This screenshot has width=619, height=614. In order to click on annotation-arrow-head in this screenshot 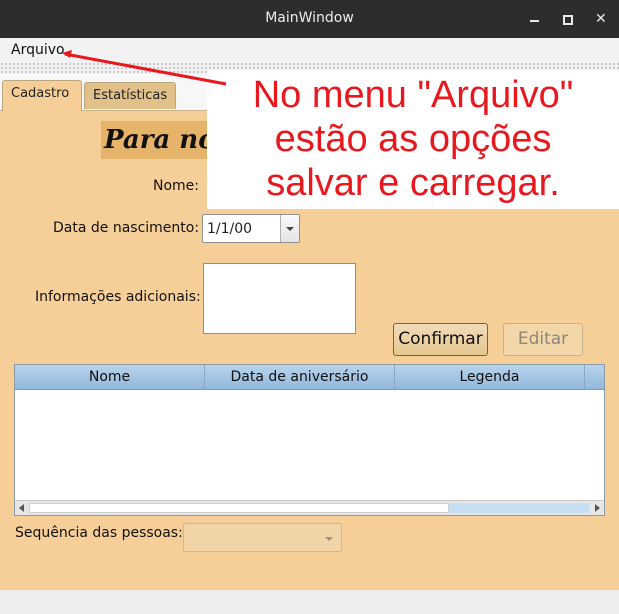, I will do `click(67, 54)`.